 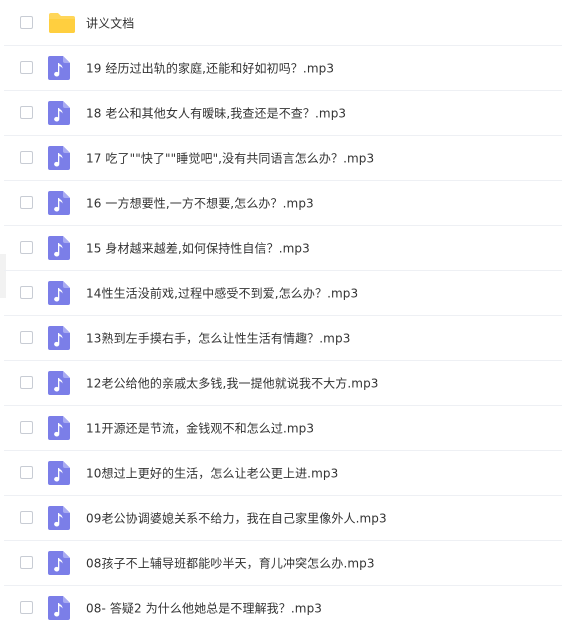 I want to click on list-item: 13熟到左手摸右手，怎么让性生活有情趣？.mp3, so click(x=283, y=338).